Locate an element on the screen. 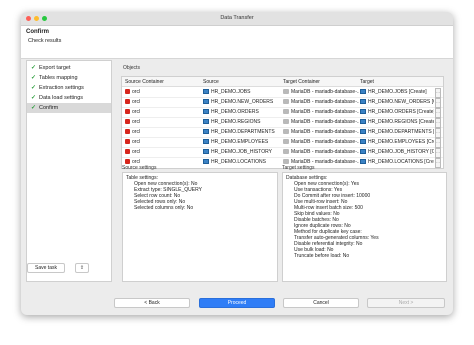  column-header: Source is located at coordinates (211, 82).